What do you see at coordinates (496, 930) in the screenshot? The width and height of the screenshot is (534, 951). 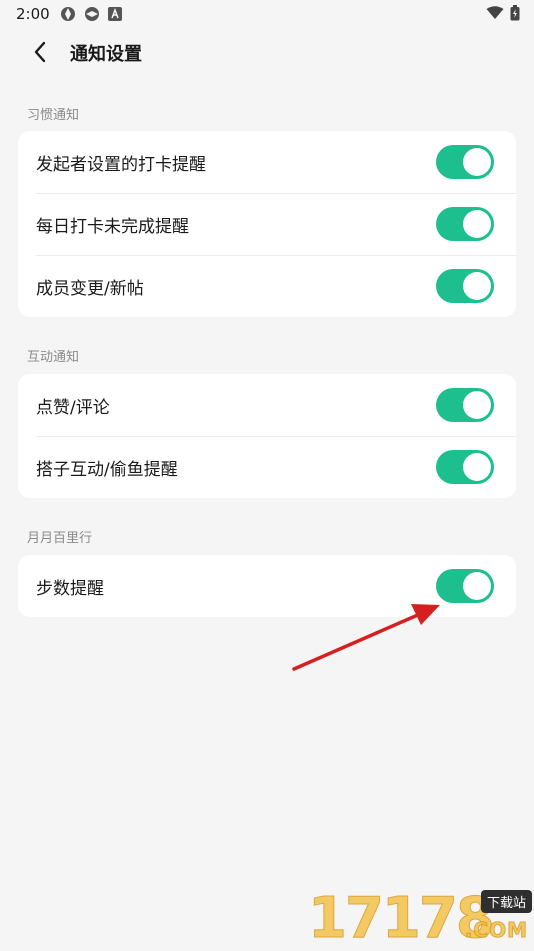 I see `watermark-suffix: .COM` at bounding box center [496, 930].